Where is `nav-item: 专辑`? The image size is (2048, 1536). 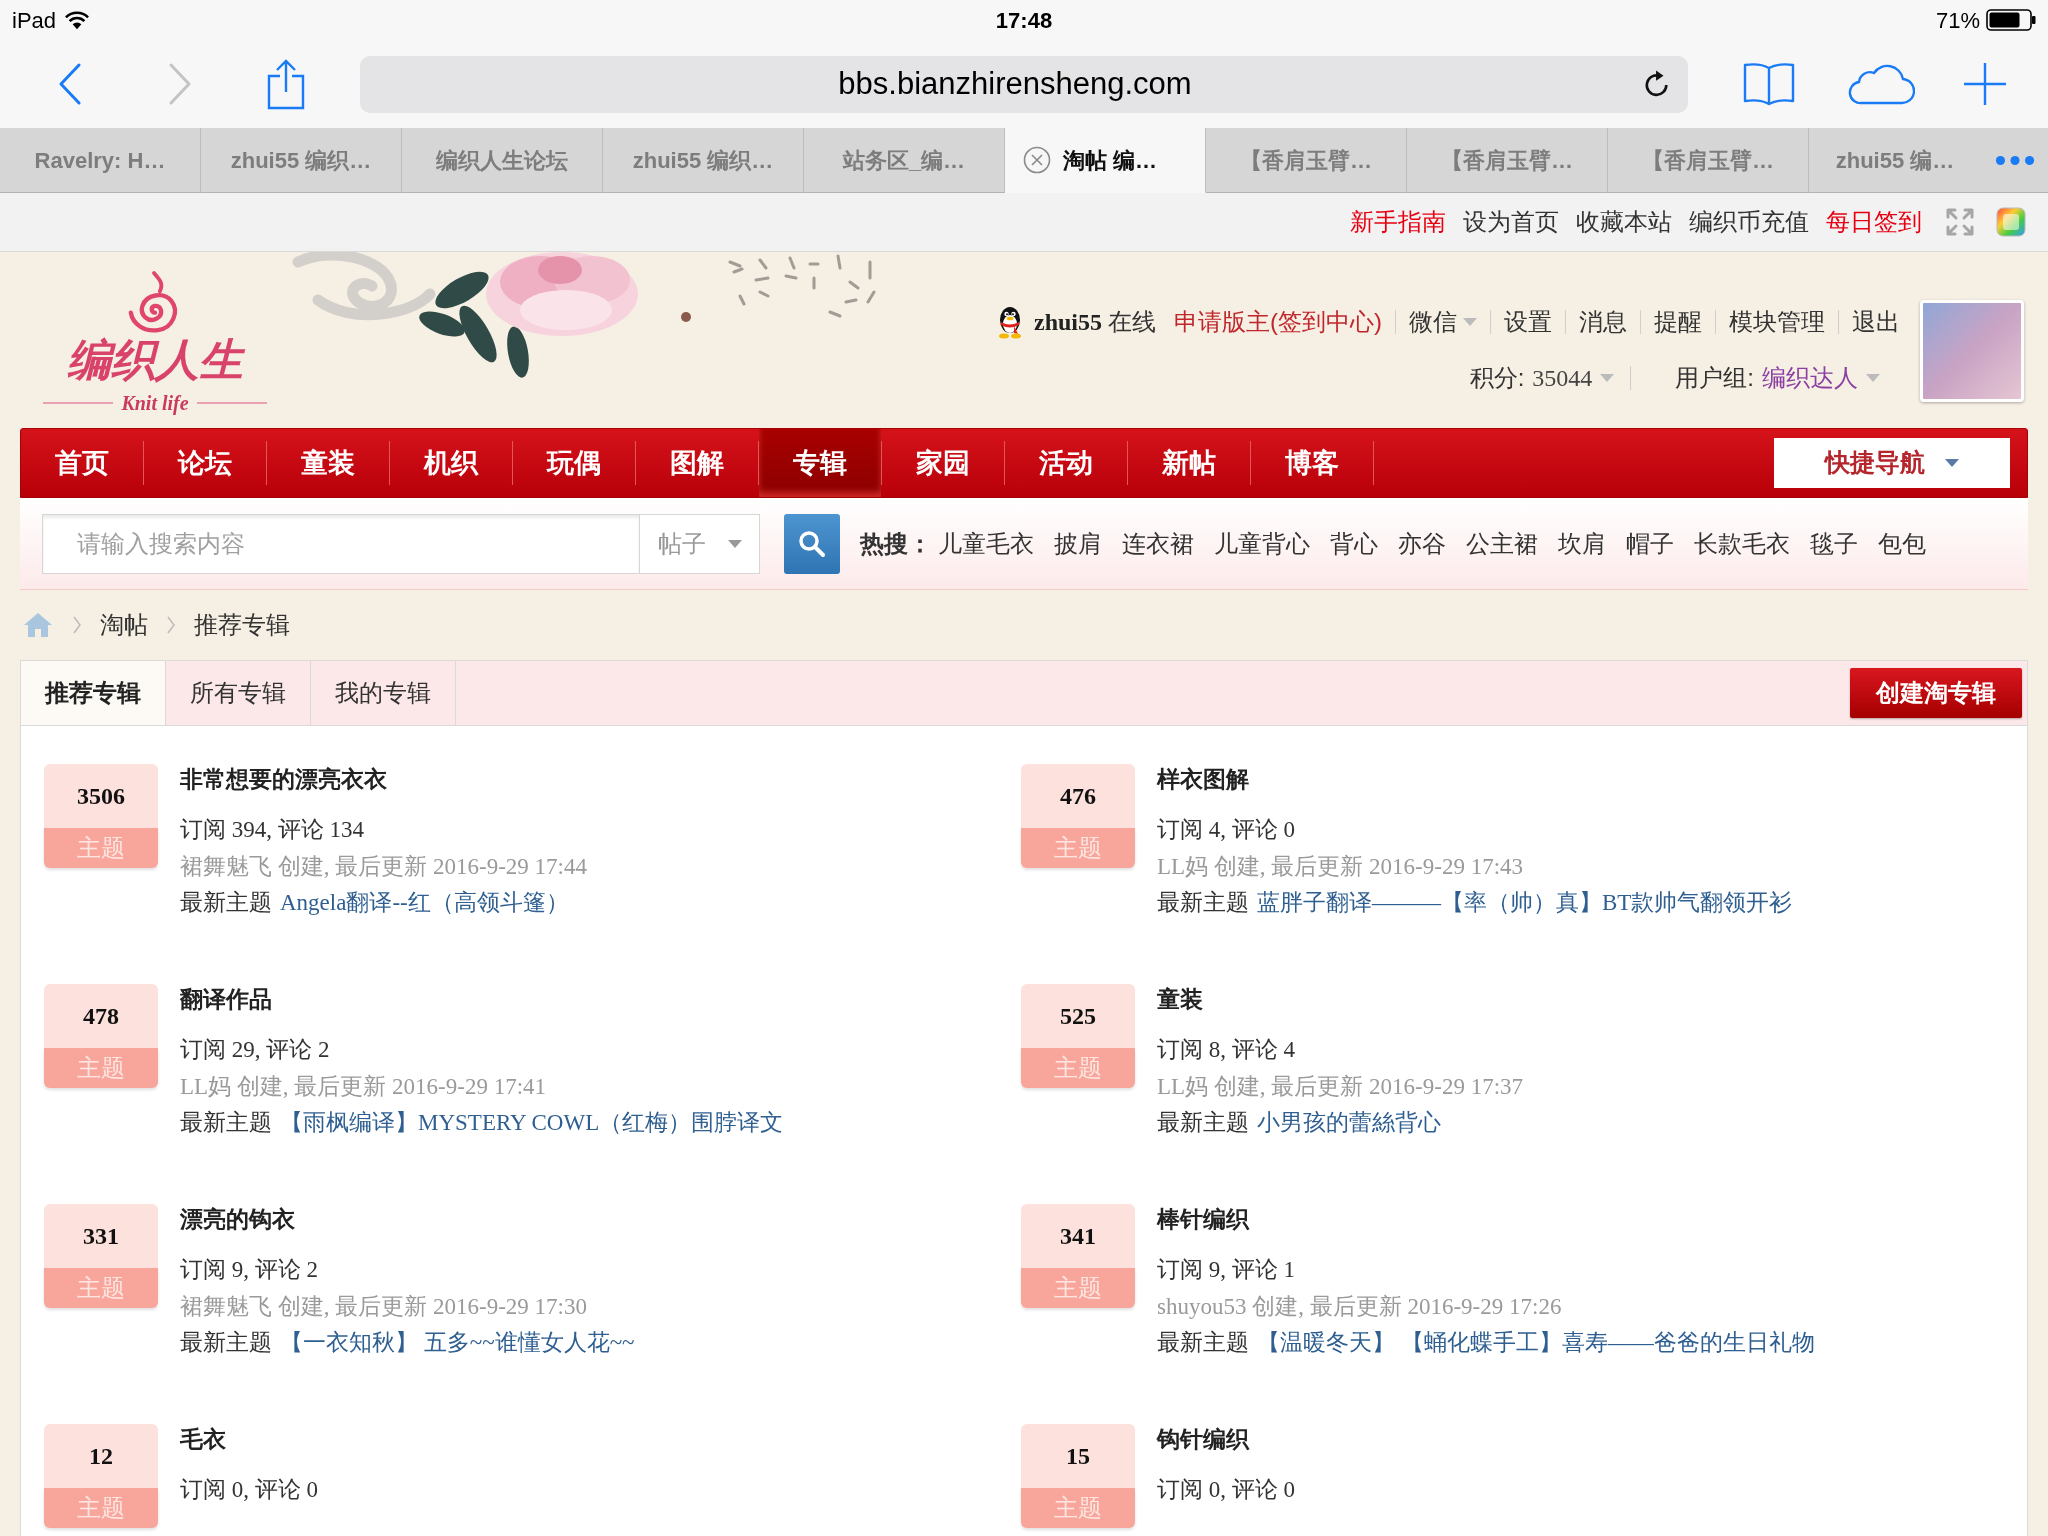 nav-item: 专辑 is located at coordinates (820, 463).